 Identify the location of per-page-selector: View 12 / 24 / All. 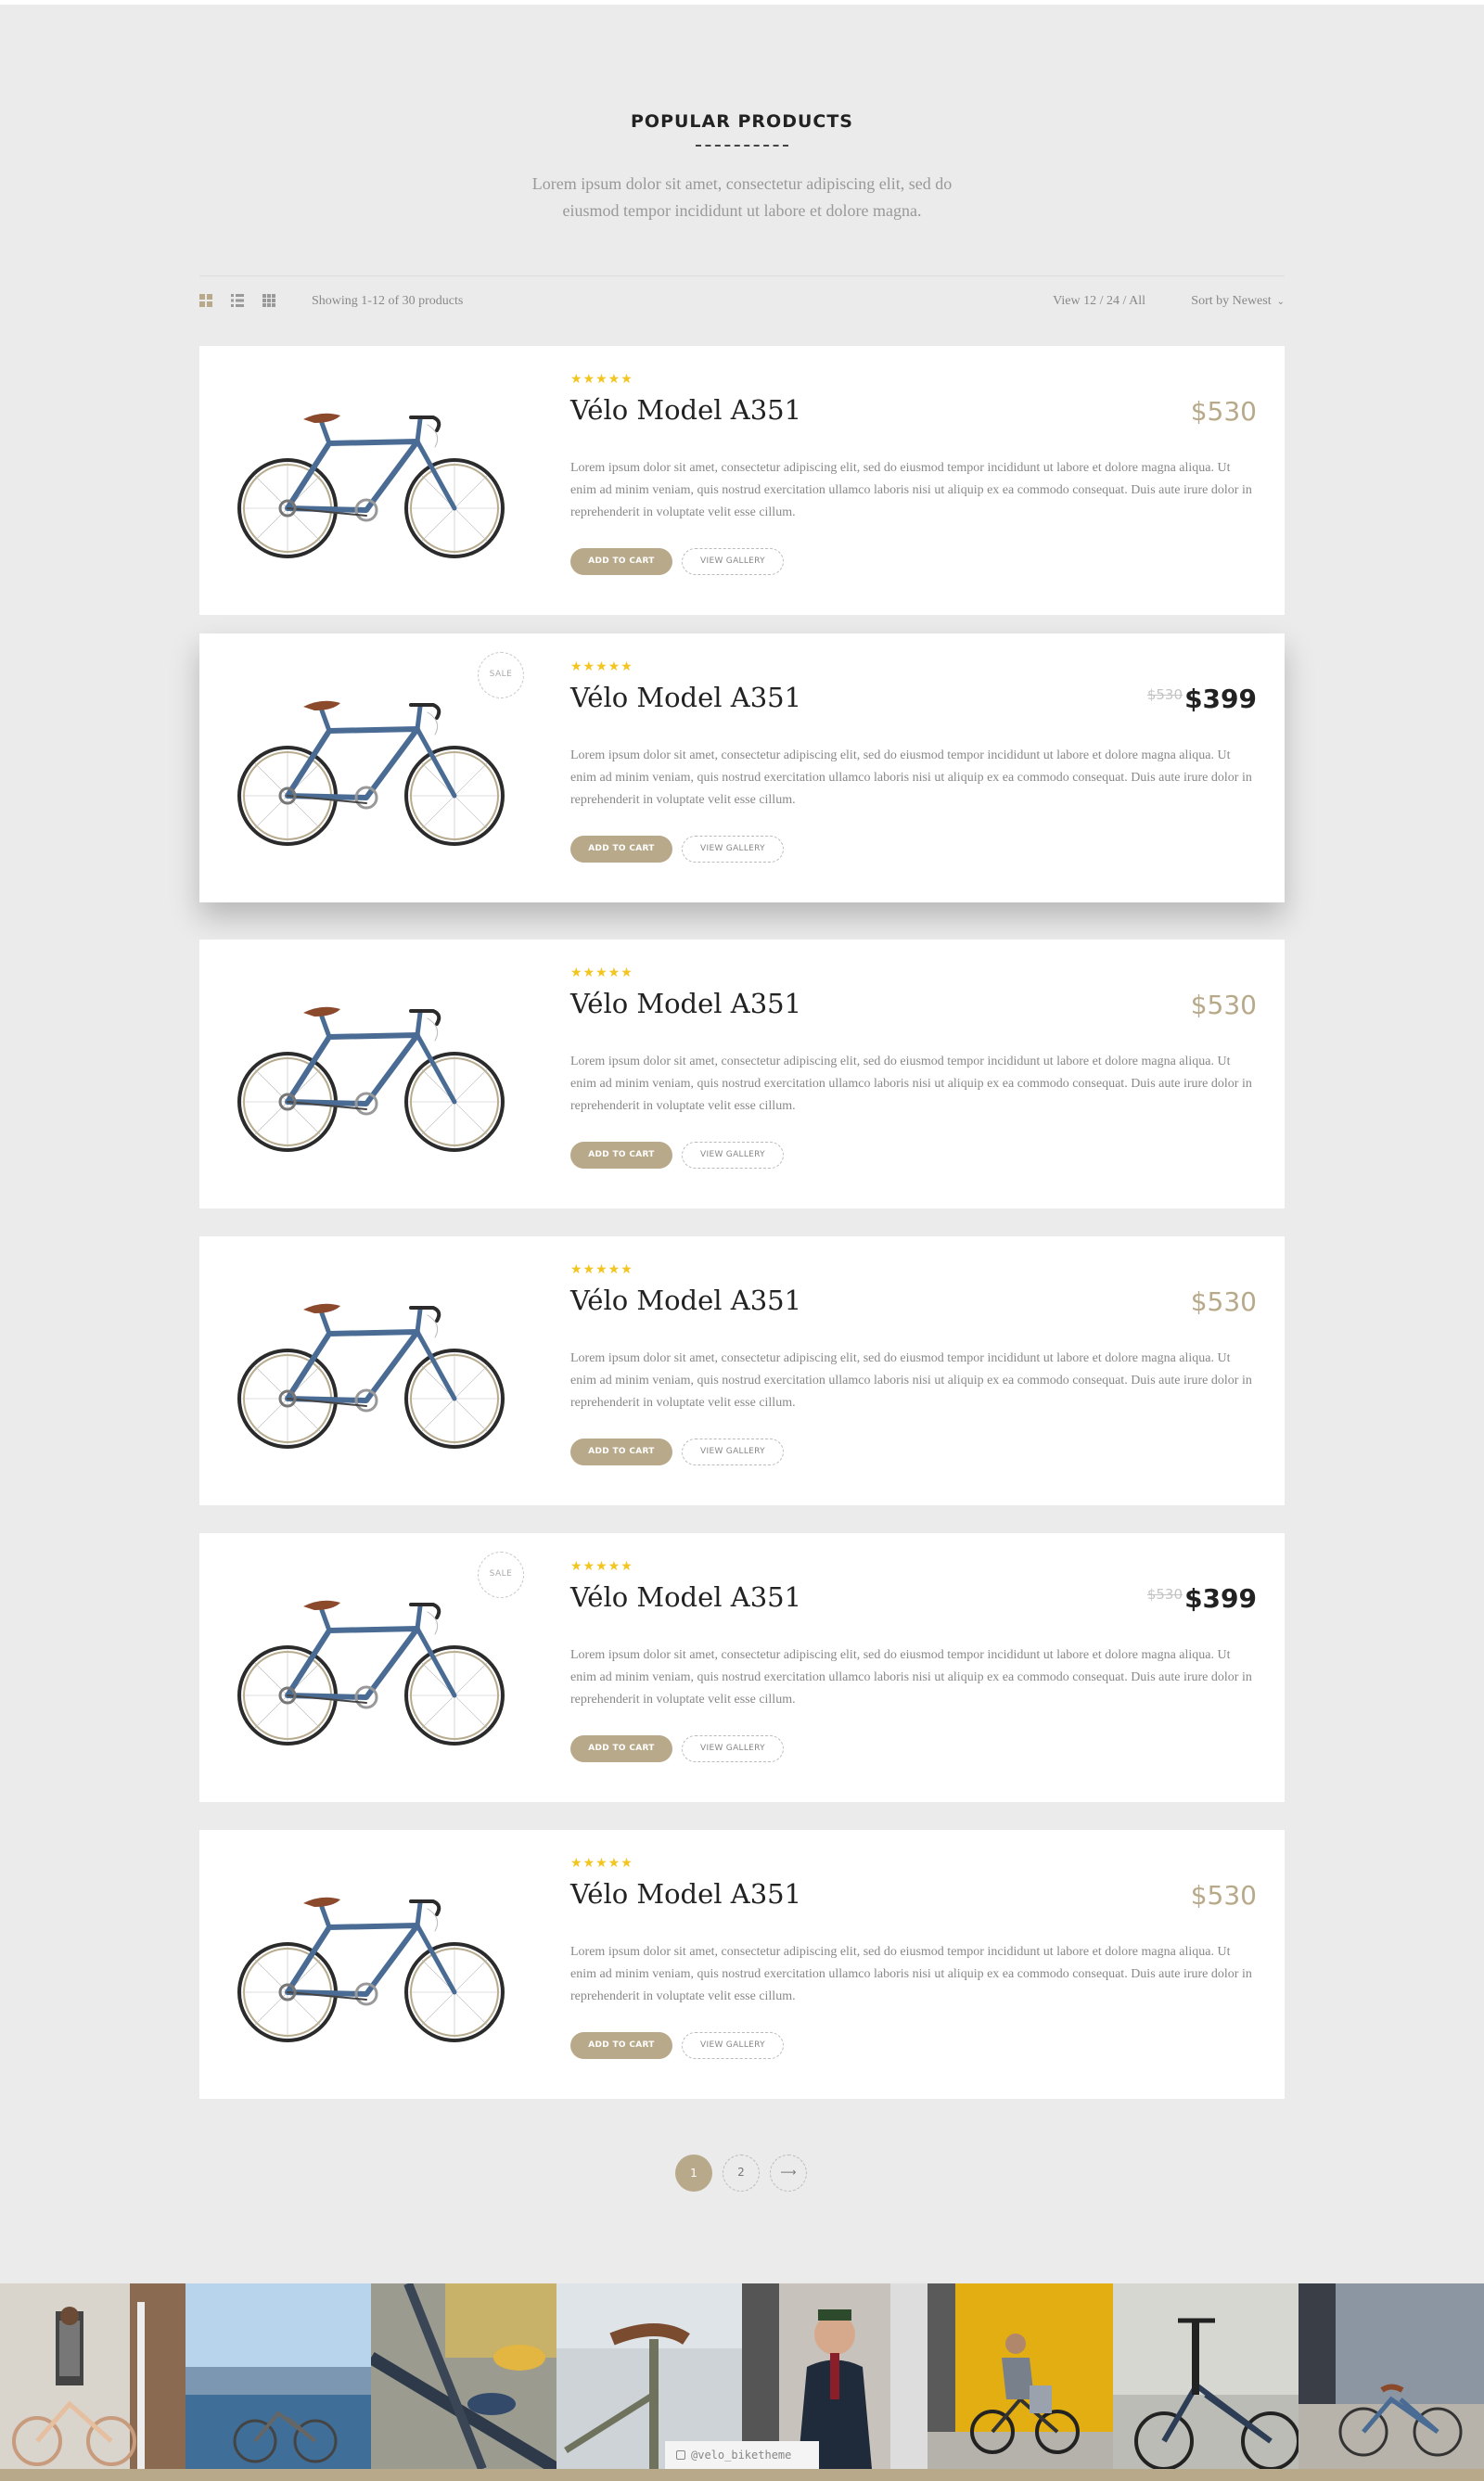
(1099, 301).